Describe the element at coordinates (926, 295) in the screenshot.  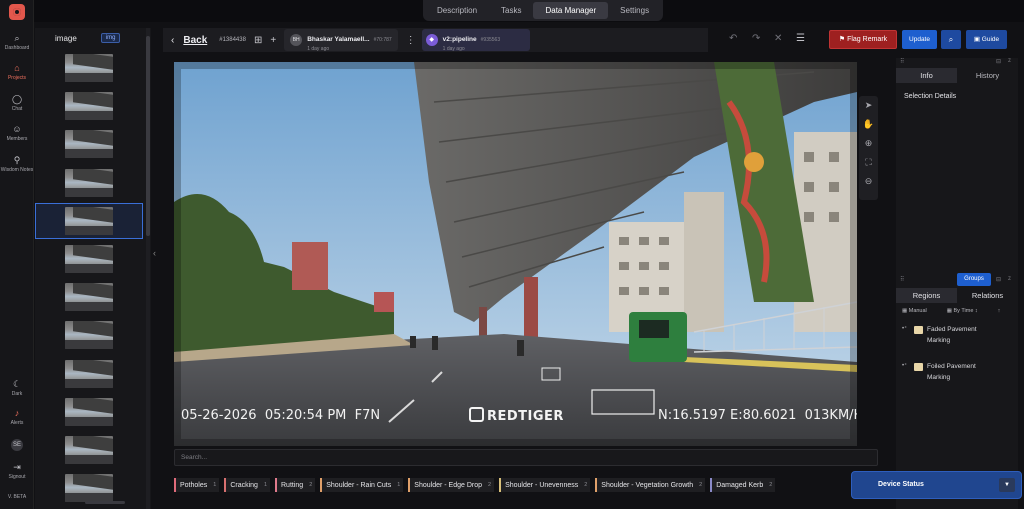
I see `tab-regions: Regions` at that location.